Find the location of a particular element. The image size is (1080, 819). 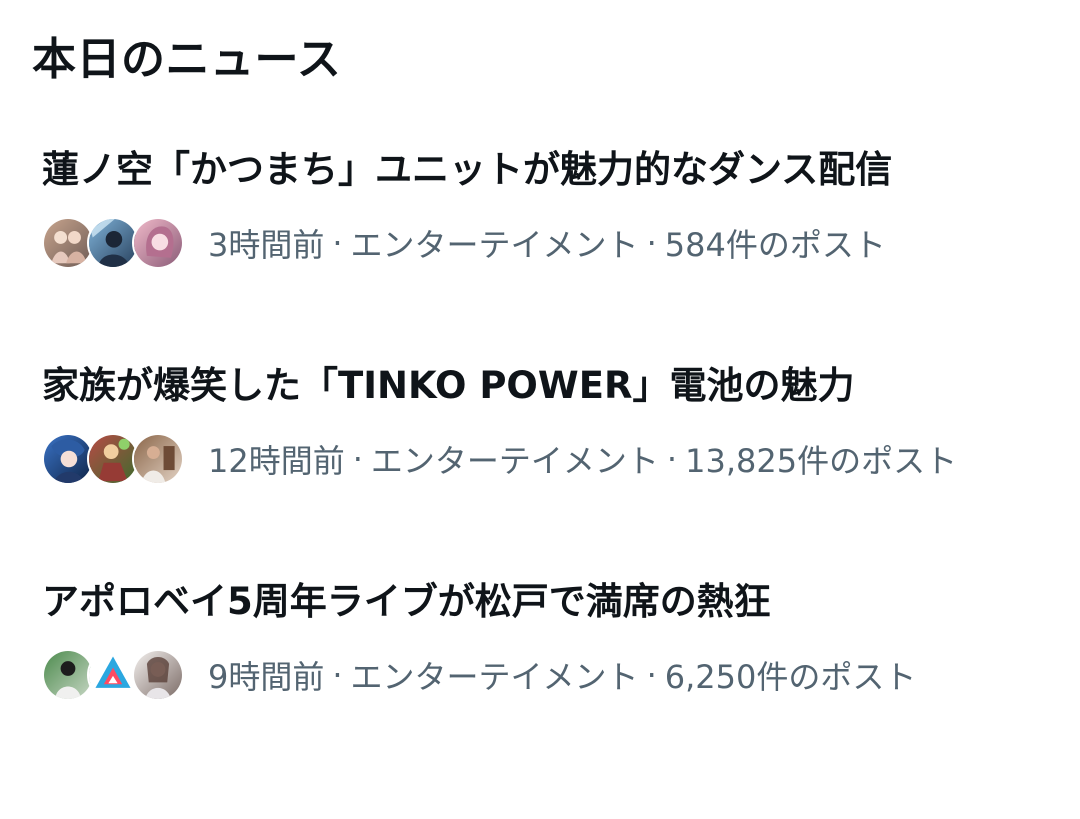

news-meta-text: 9時間前 · エンターテイメント · 6,250件のポスト is located at coordinates (562, 675).